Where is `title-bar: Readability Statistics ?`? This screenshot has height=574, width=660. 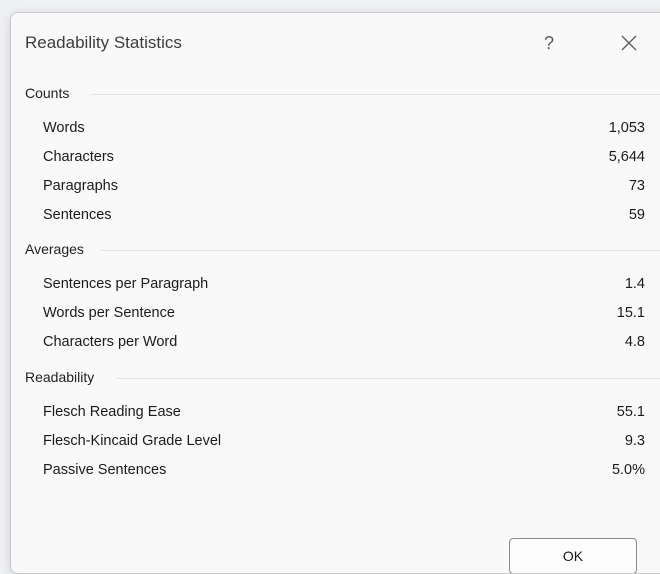 title-bar: Readability Statistics ? is located at coordinates (335, 43).